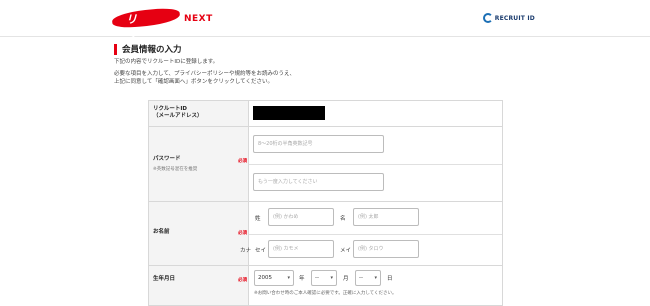 This screenshot has height=306, width=650. I want to click on page-title-text: 会員情報の入力, so click(152, 50).